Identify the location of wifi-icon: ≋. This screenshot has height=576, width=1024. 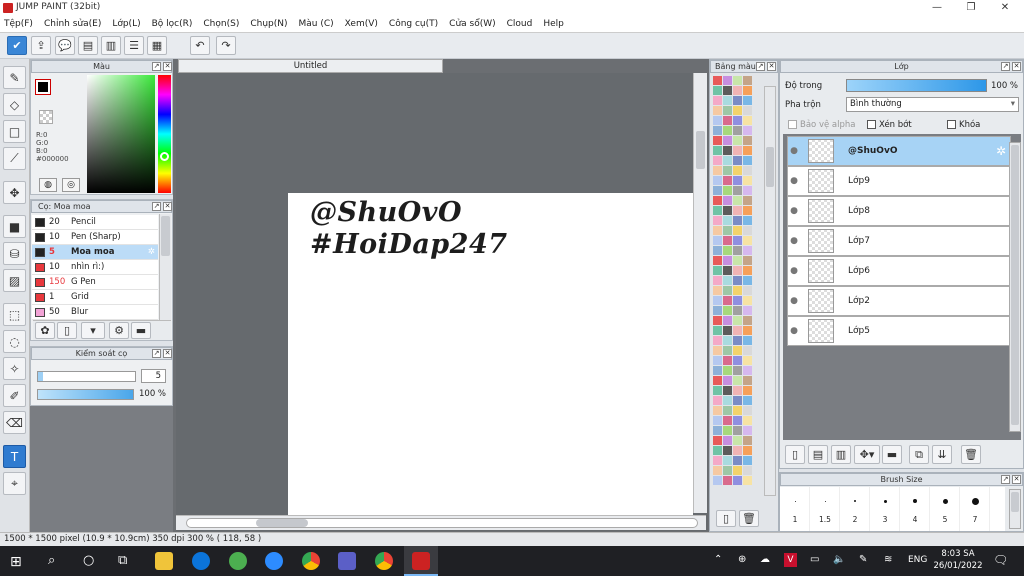
(888, 559).